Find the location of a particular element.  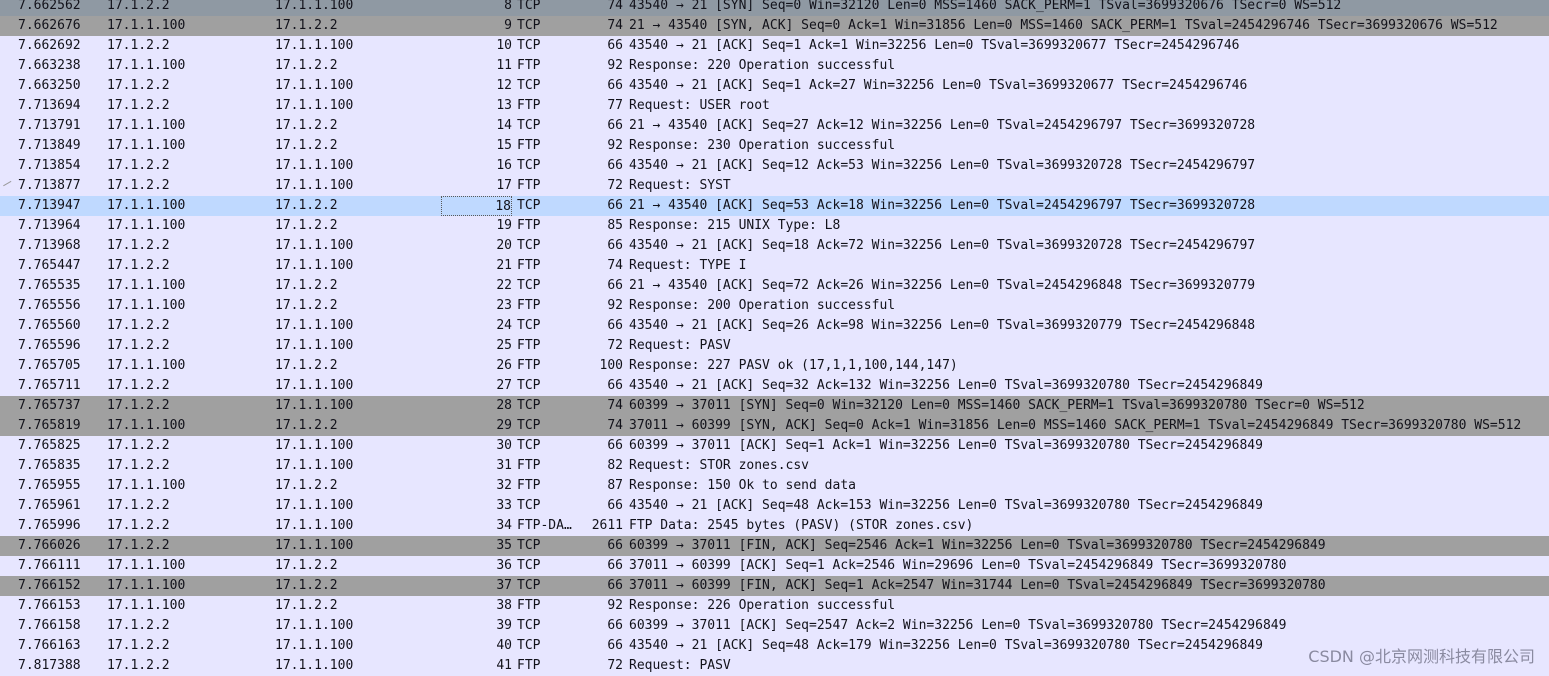

length-cell: 2611 is located at coordinates (607, 525).